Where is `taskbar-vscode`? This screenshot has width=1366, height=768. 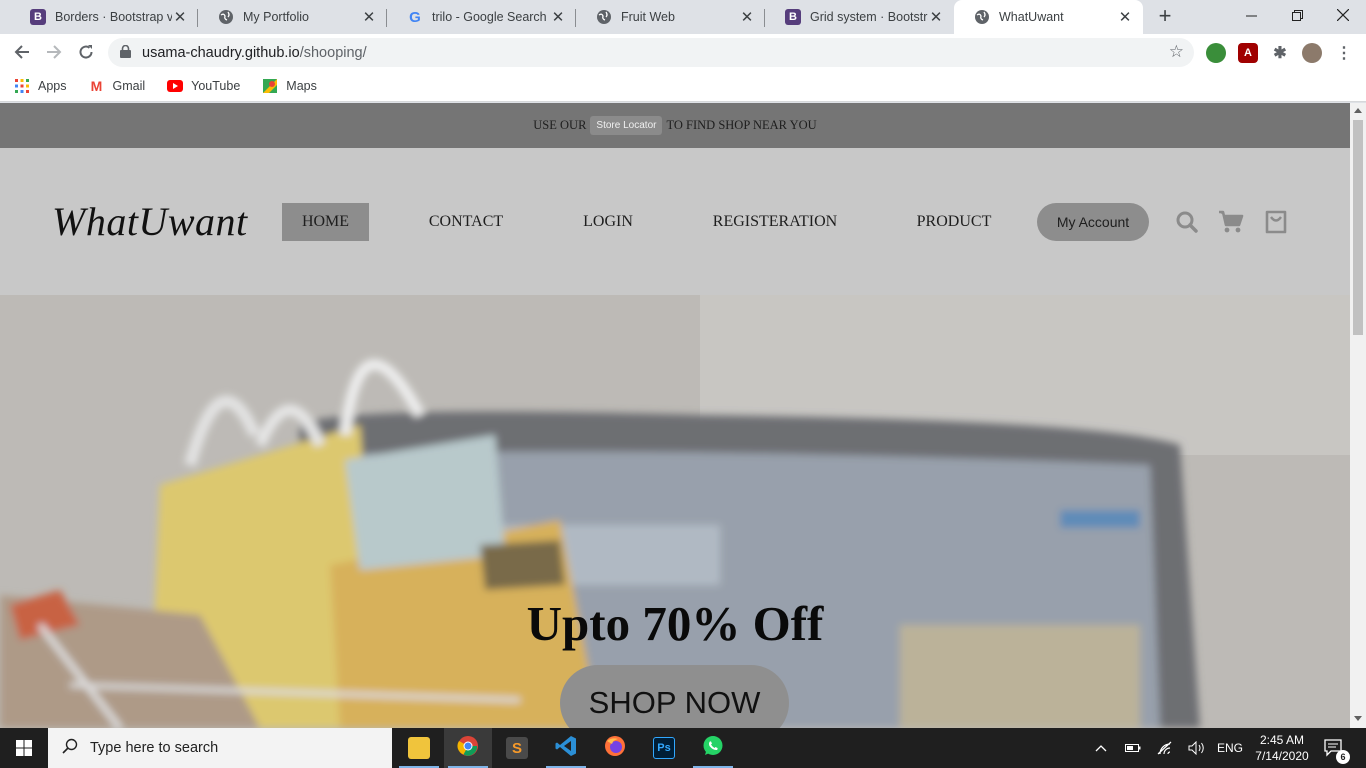
taskbar-vscode is located at coordinates (566, 748).